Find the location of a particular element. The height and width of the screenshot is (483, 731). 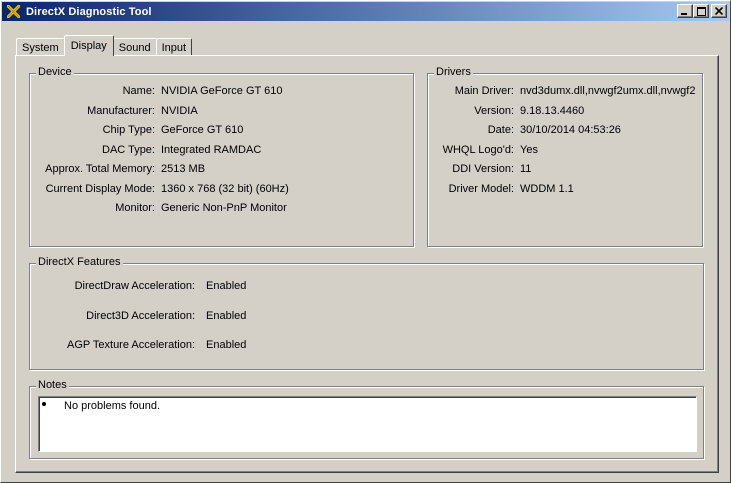

title-buttons is located at coordinates (702, 11).